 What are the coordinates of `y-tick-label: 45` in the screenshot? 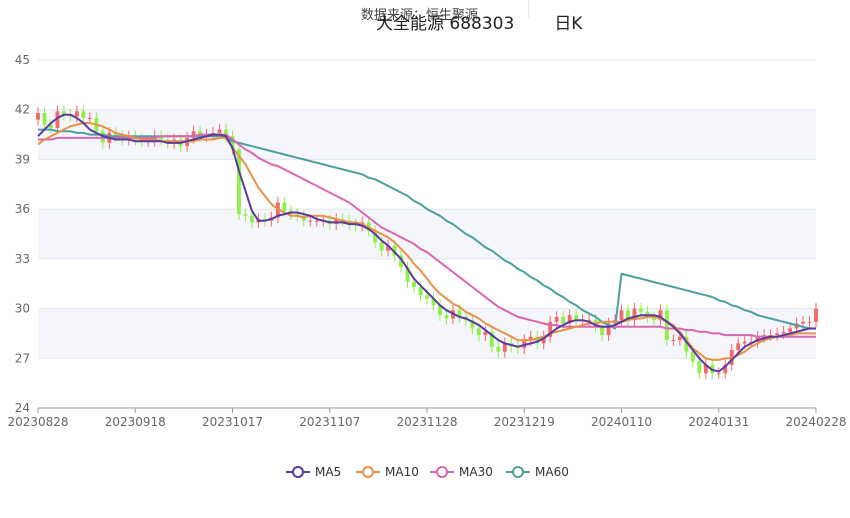 It's located at (22, 60).